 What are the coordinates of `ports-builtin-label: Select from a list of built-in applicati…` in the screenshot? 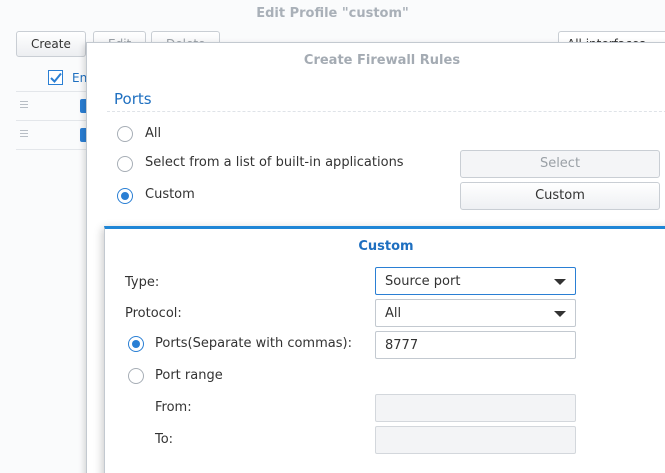 It's located at (274, 162).